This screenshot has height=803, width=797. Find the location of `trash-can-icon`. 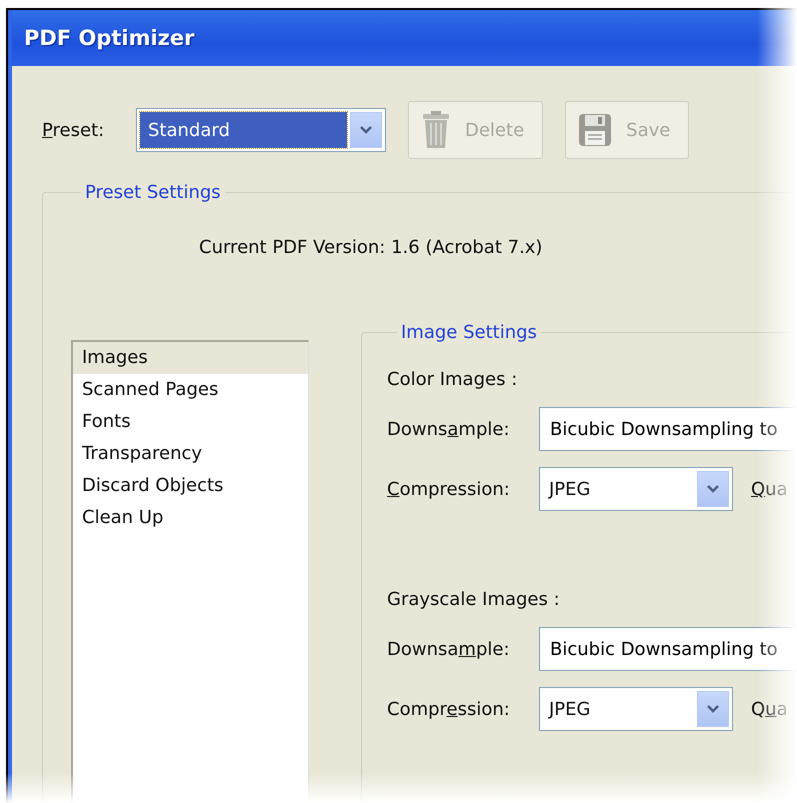

trash-can-icon is located at coordinates (436, 130).